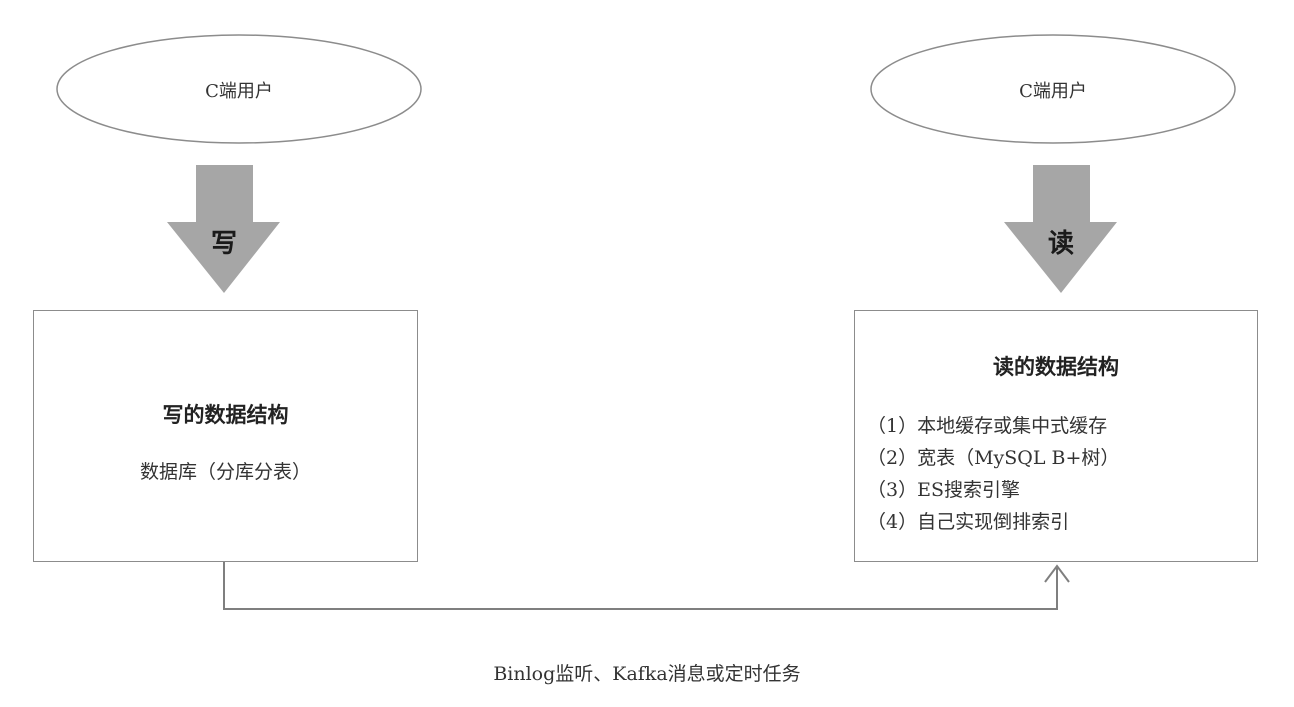 Image resolution: width=1294 pixels, height=707 pixels. Describe the element at coordinates (993, 458) in the screenshot. I see `read-box-line-2: （2）宽表（MySQL B+树）` at that location.